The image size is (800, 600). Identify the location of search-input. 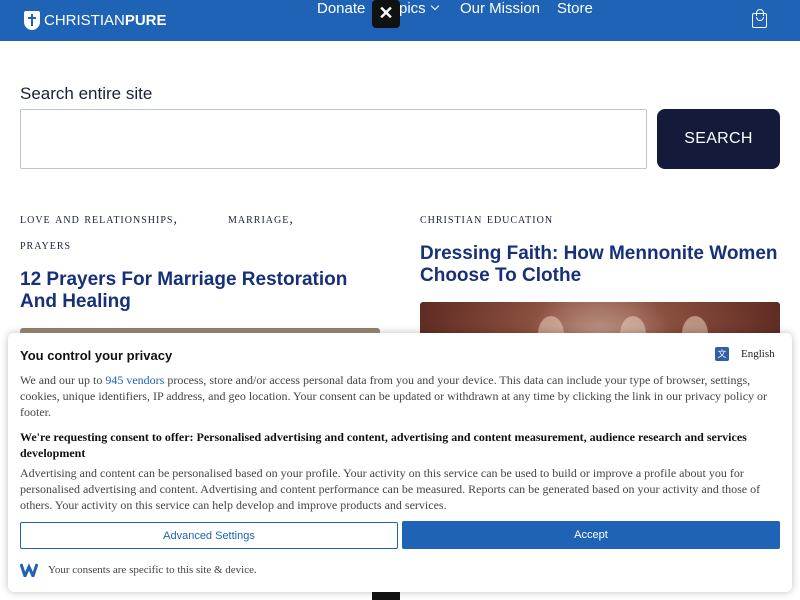
(333, 139).